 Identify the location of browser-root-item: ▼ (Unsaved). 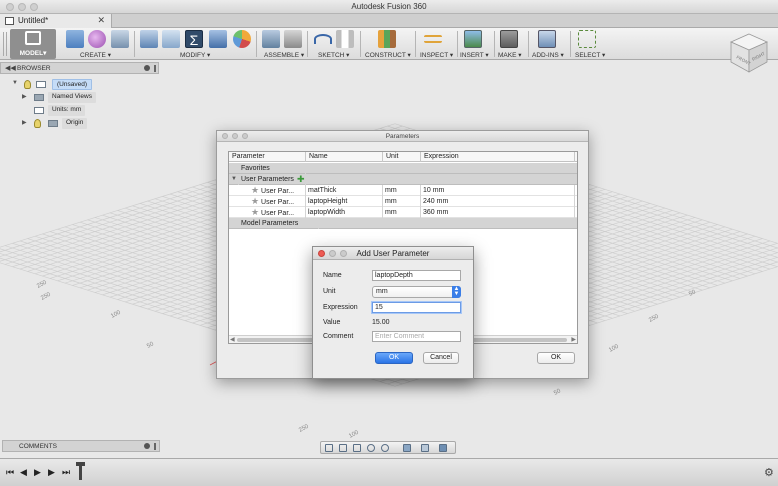
(72, 84).